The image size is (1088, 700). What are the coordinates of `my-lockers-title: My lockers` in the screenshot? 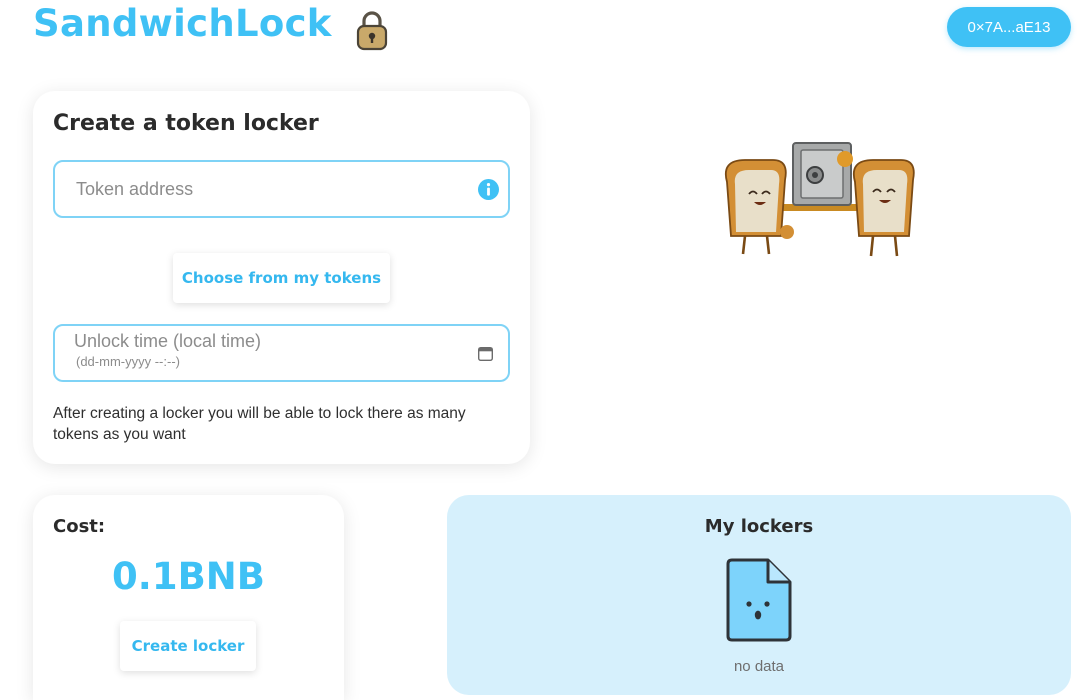 It's located at (759, 526).